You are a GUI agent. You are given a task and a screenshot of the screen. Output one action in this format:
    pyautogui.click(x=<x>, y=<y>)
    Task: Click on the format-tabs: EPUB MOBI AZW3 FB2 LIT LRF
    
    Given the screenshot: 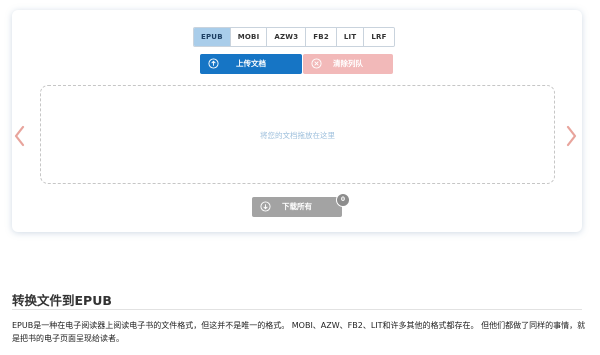 What is the action you would take?
    pyautogui.click(x=294, y=37)
    